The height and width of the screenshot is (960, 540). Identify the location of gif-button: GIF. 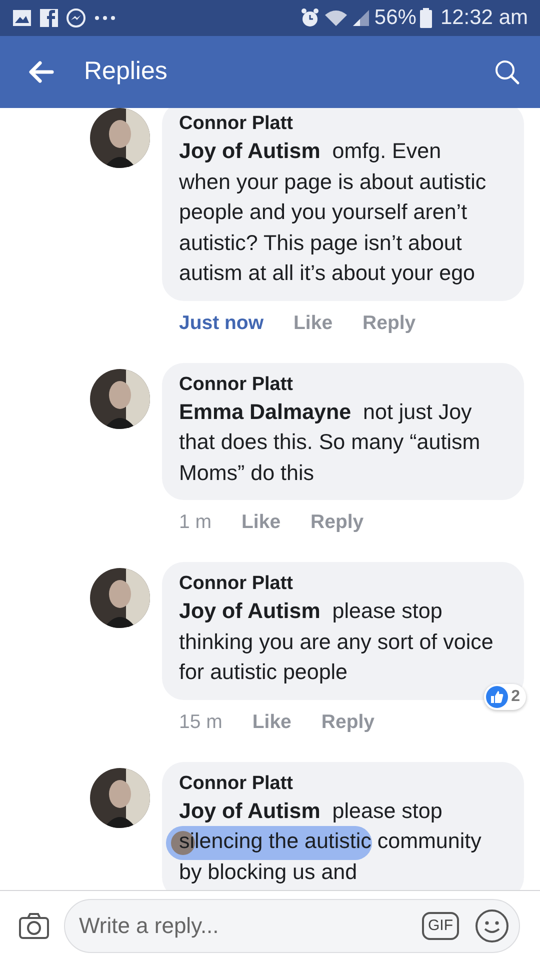
(440, 926).